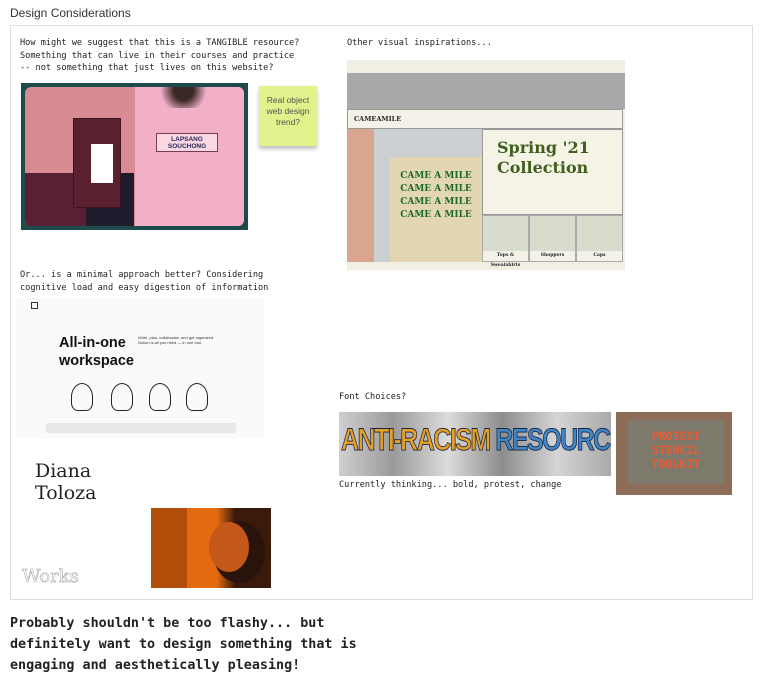  What do you see at coordinates (505, 259) in the screenshot?
I see `tile-label: Tops & Sweatshirts` at bounding box center [505, 259].